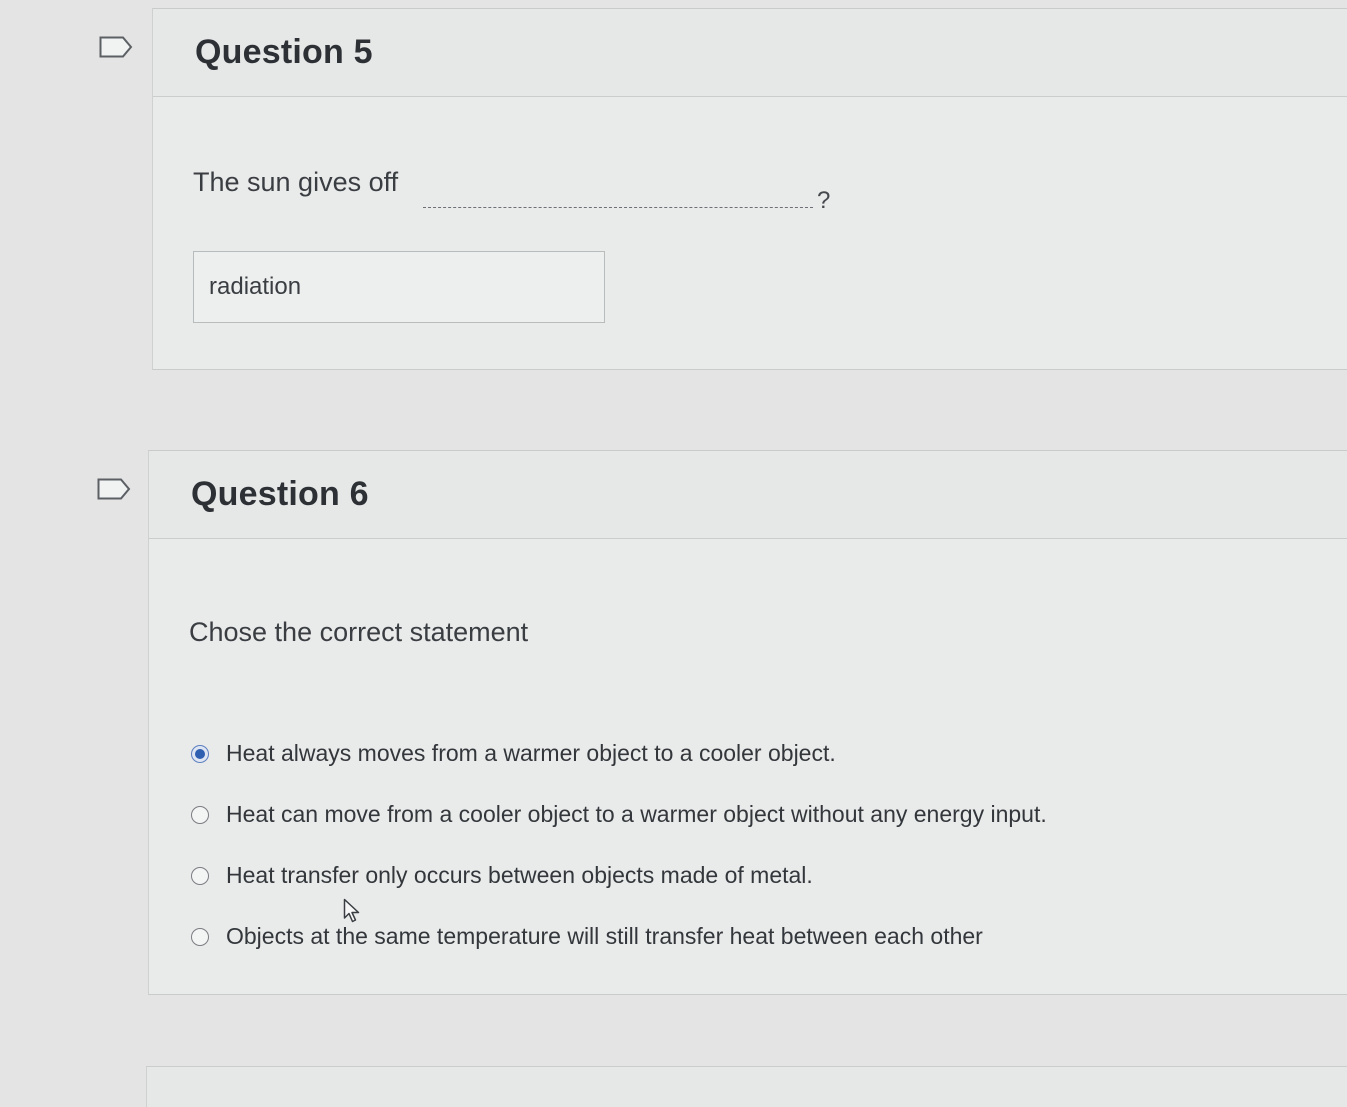 The height and width of the screenshot is (1107, 1347). I want to click on answer-input: radiation, so click(399, 287).